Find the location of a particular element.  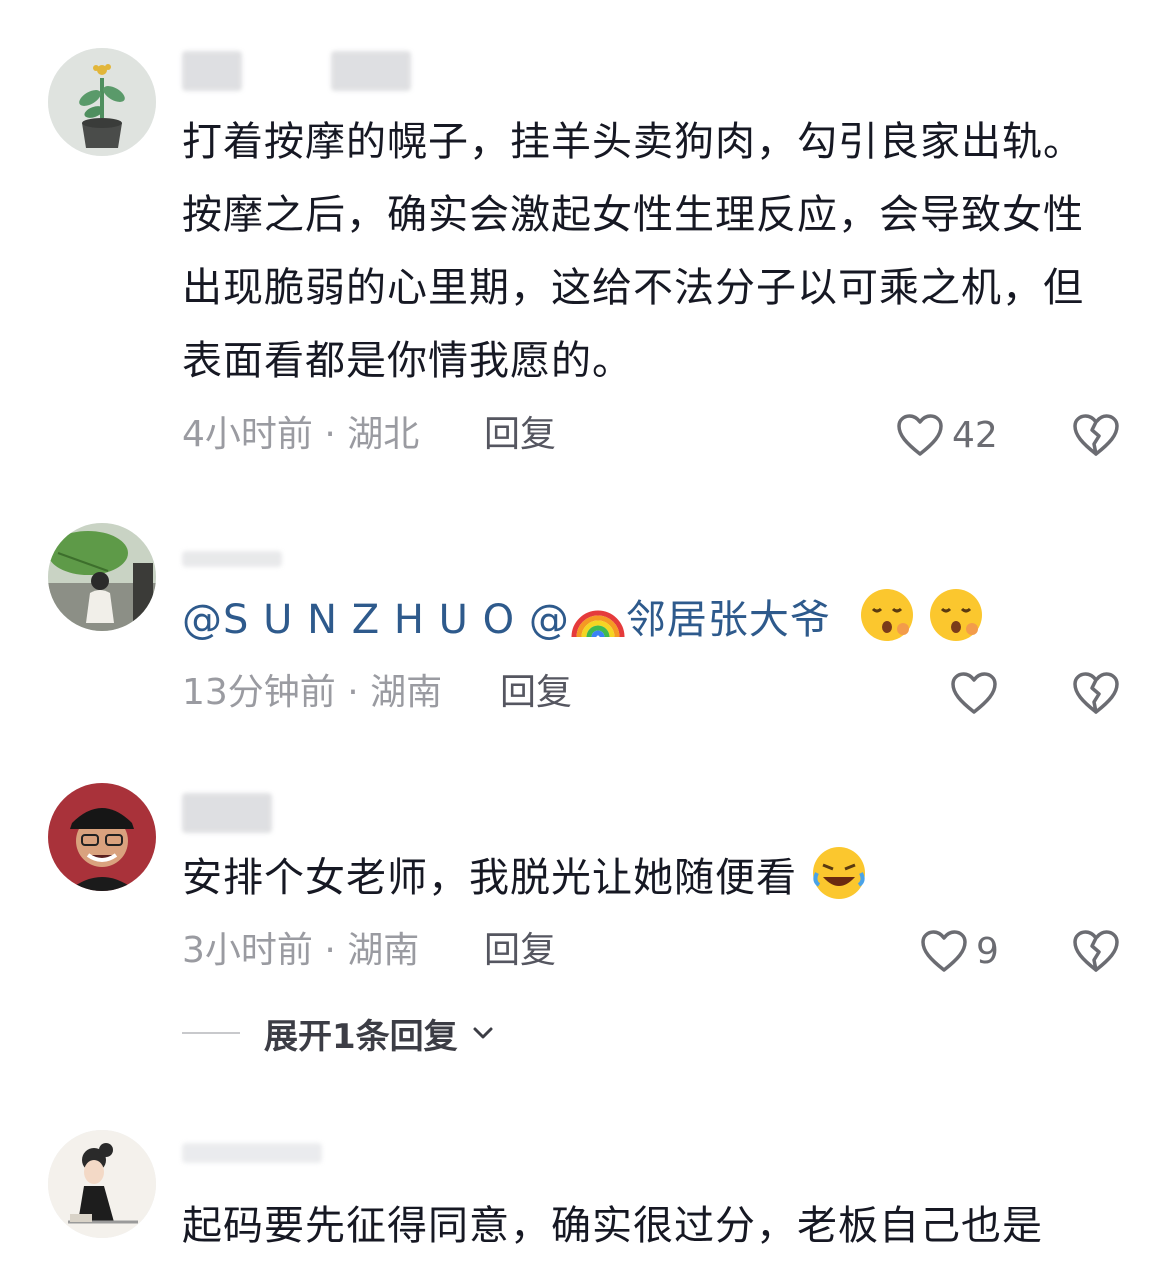

like-button: 9 is located at coordinates (959, 951).